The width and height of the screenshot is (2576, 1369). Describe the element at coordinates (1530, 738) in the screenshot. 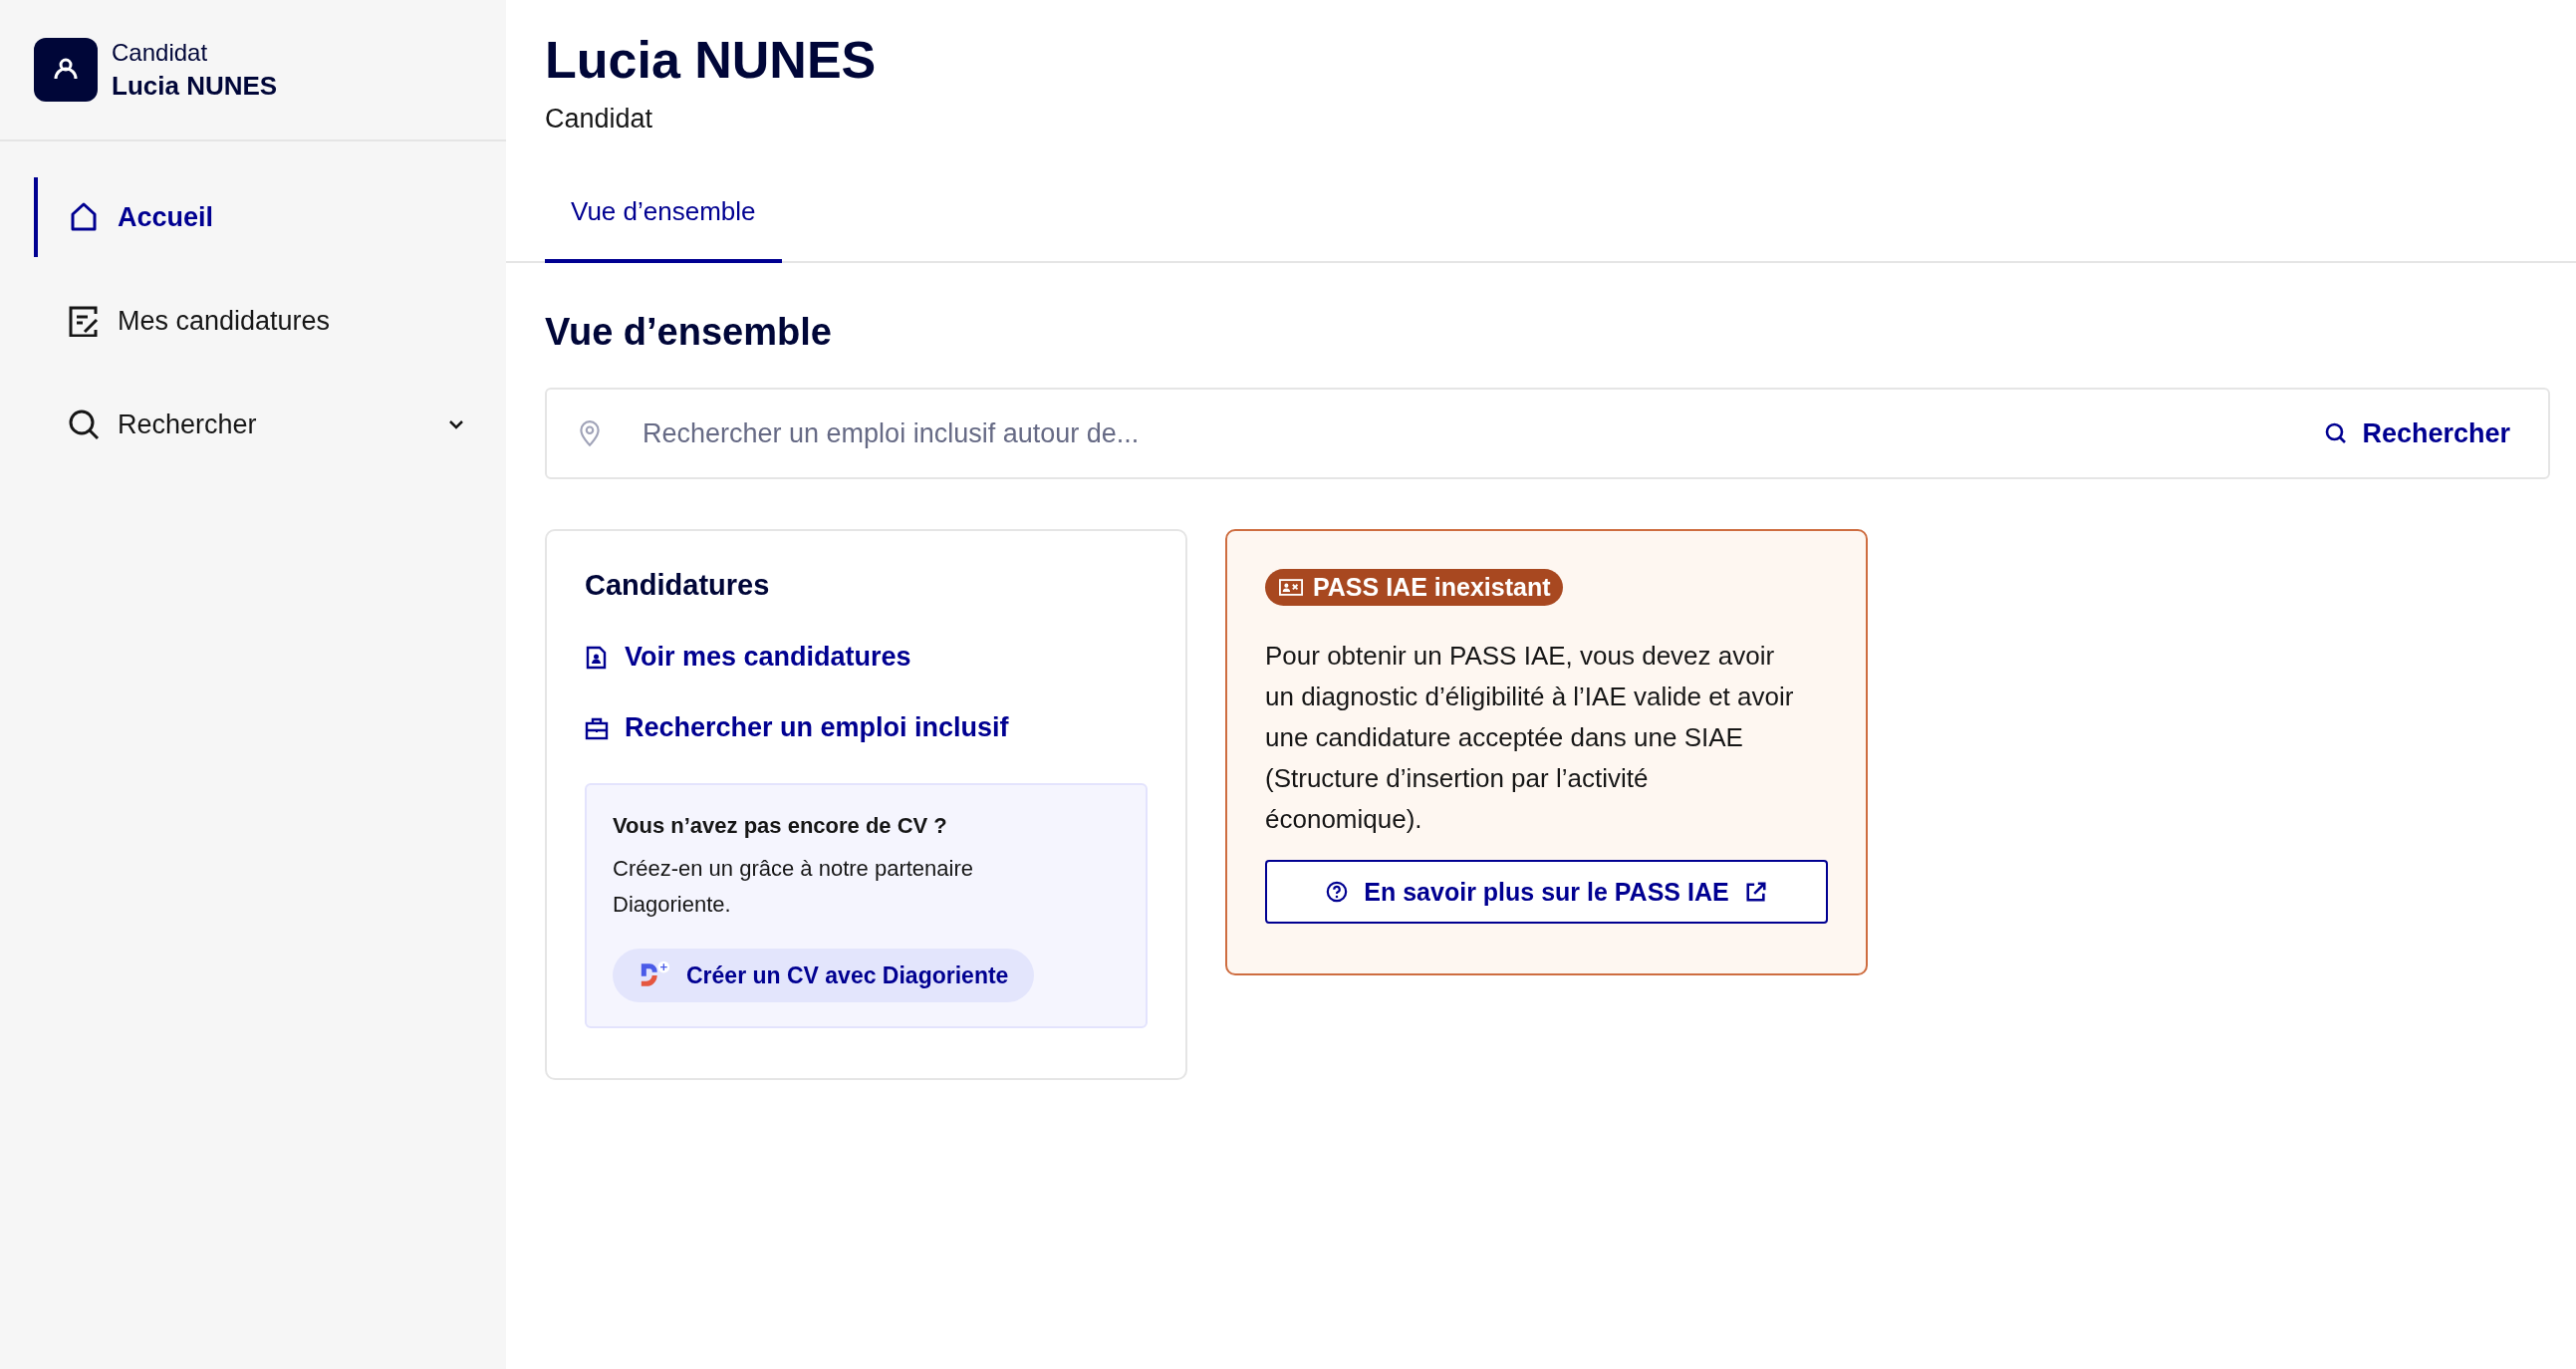

I see `pass-info-text: Pour obtenir un PASS IAE, vous devez avoir un diagnostic d’éligibilité à l’IAE valide et avoir une candidature acceptée dans une SIAE (Structure d’insertion par l’activité économique).` at that location.